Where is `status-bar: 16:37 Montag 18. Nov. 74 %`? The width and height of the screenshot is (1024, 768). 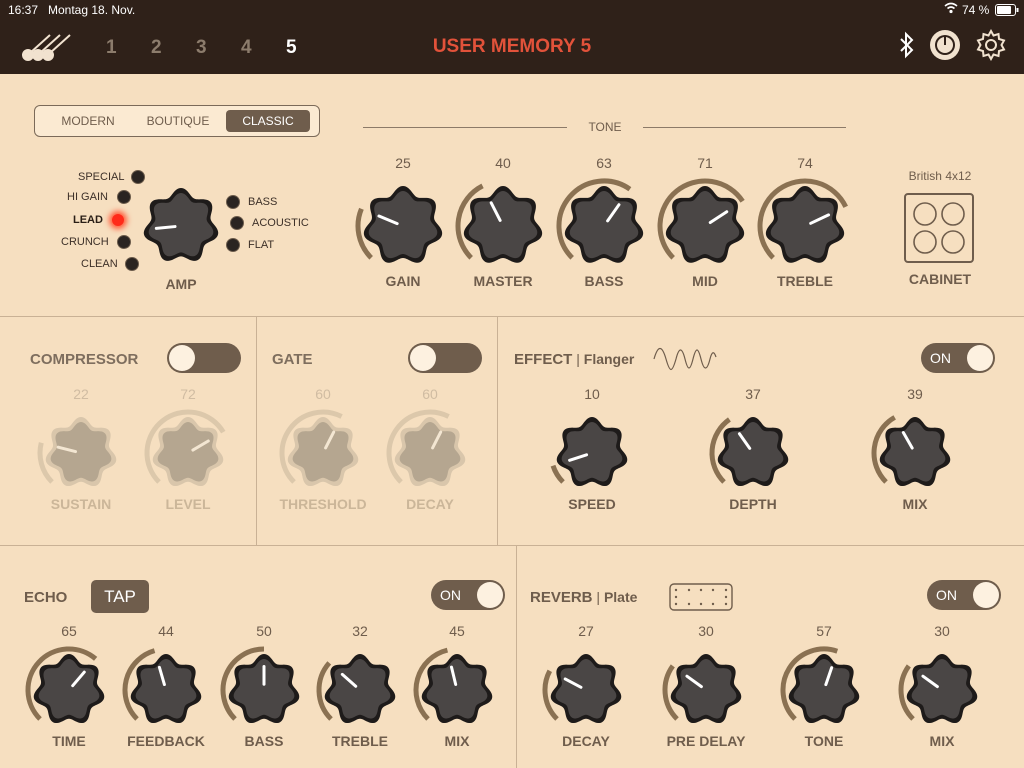
status-bar: 16:37 Montag 18. Nov. 74 % is located at coordinates (512, 10).